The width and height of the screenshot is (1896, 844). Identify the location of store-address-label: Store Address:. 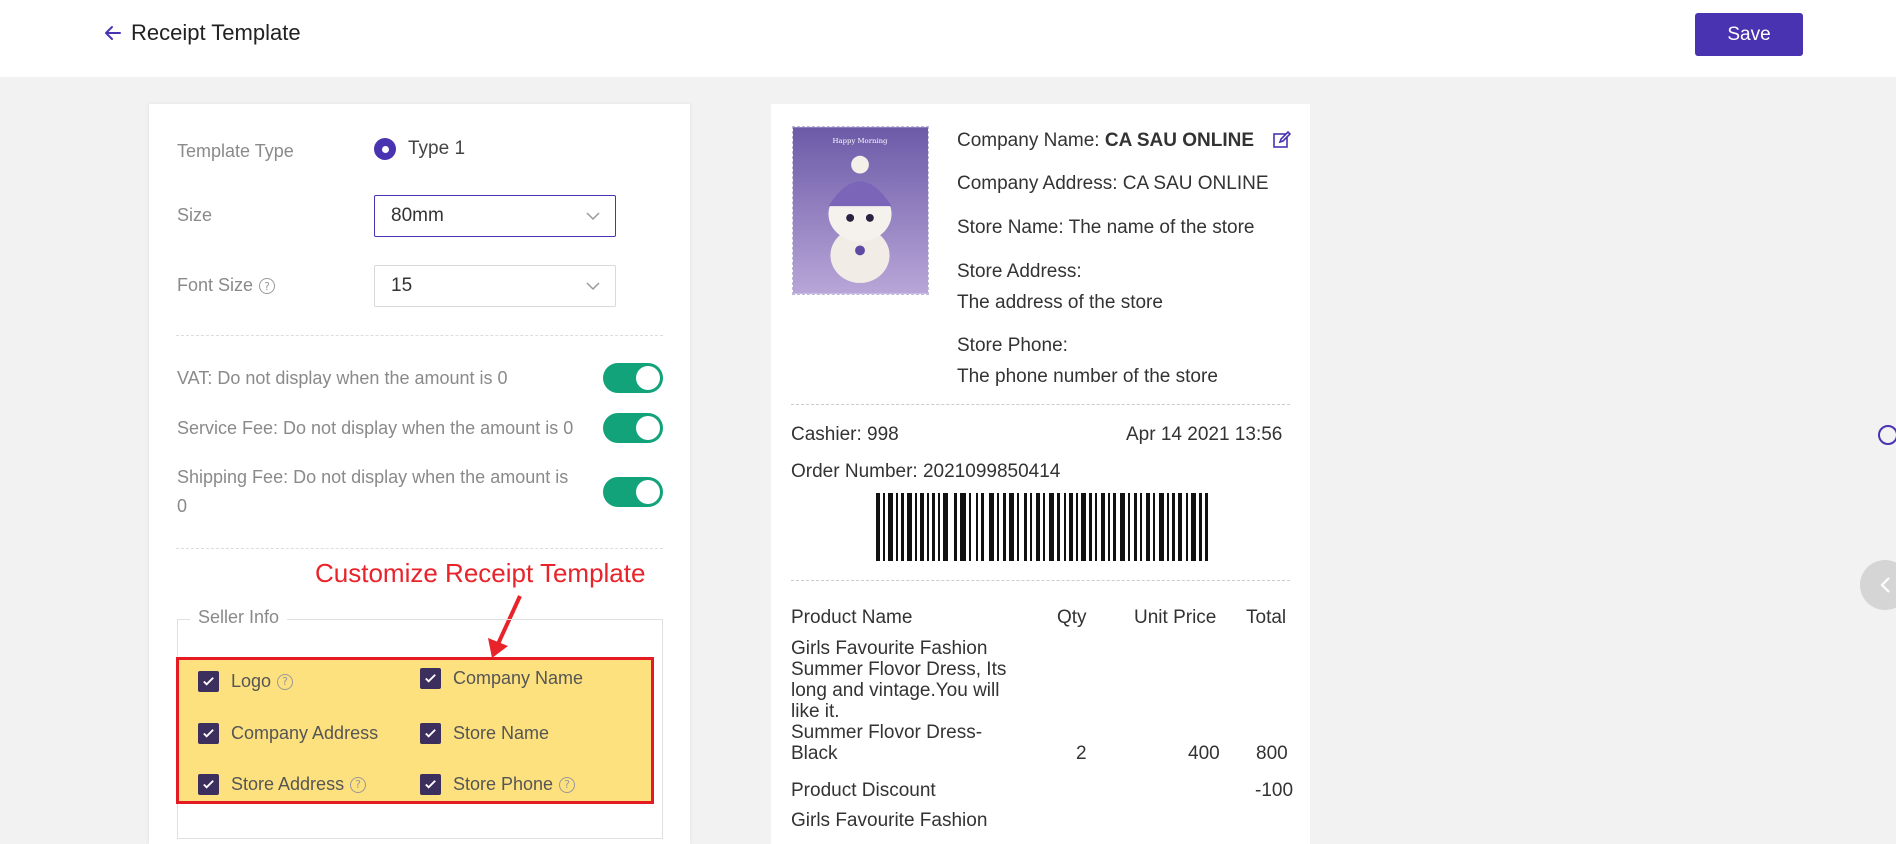
(1019, 271).